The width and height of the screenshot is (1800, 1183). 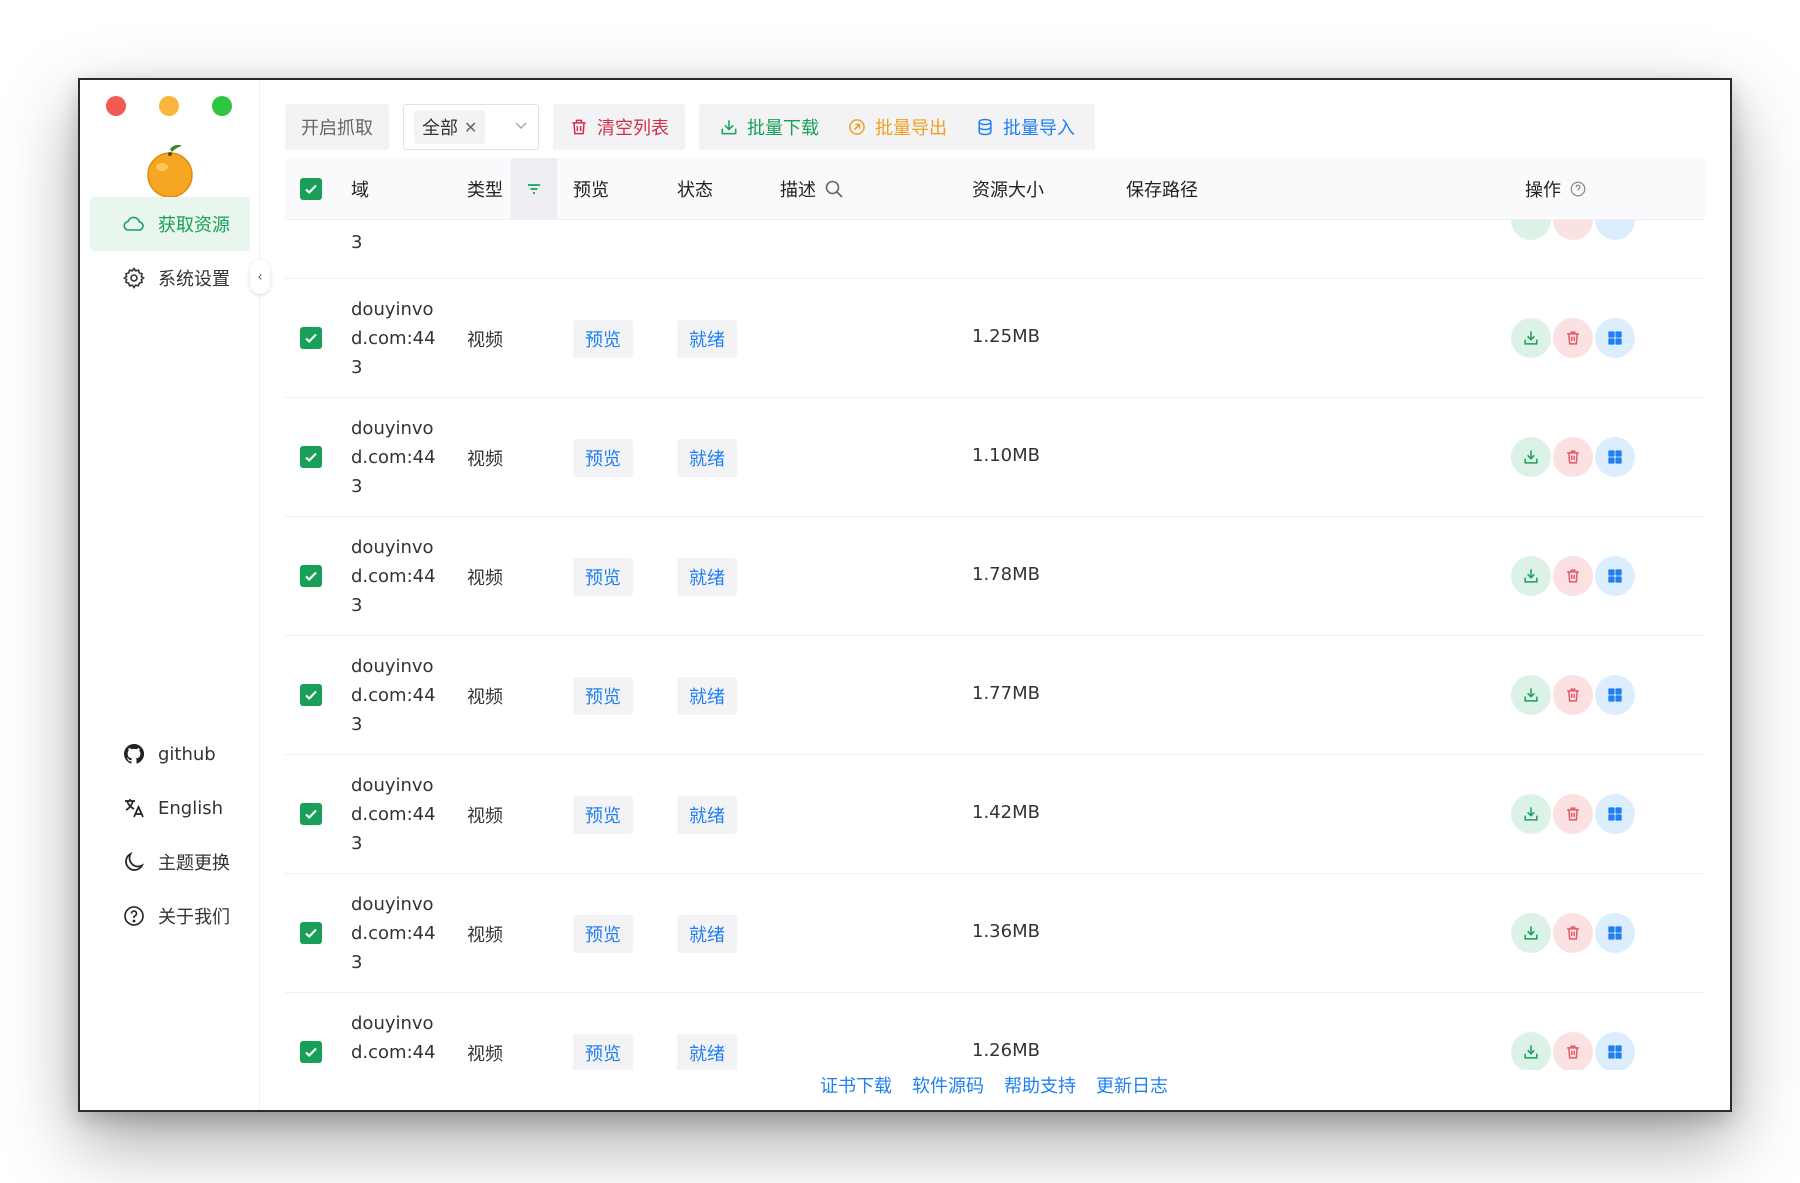 I want to click on footer-link-certificate: 证书下载, so click(x=856, y=1085).